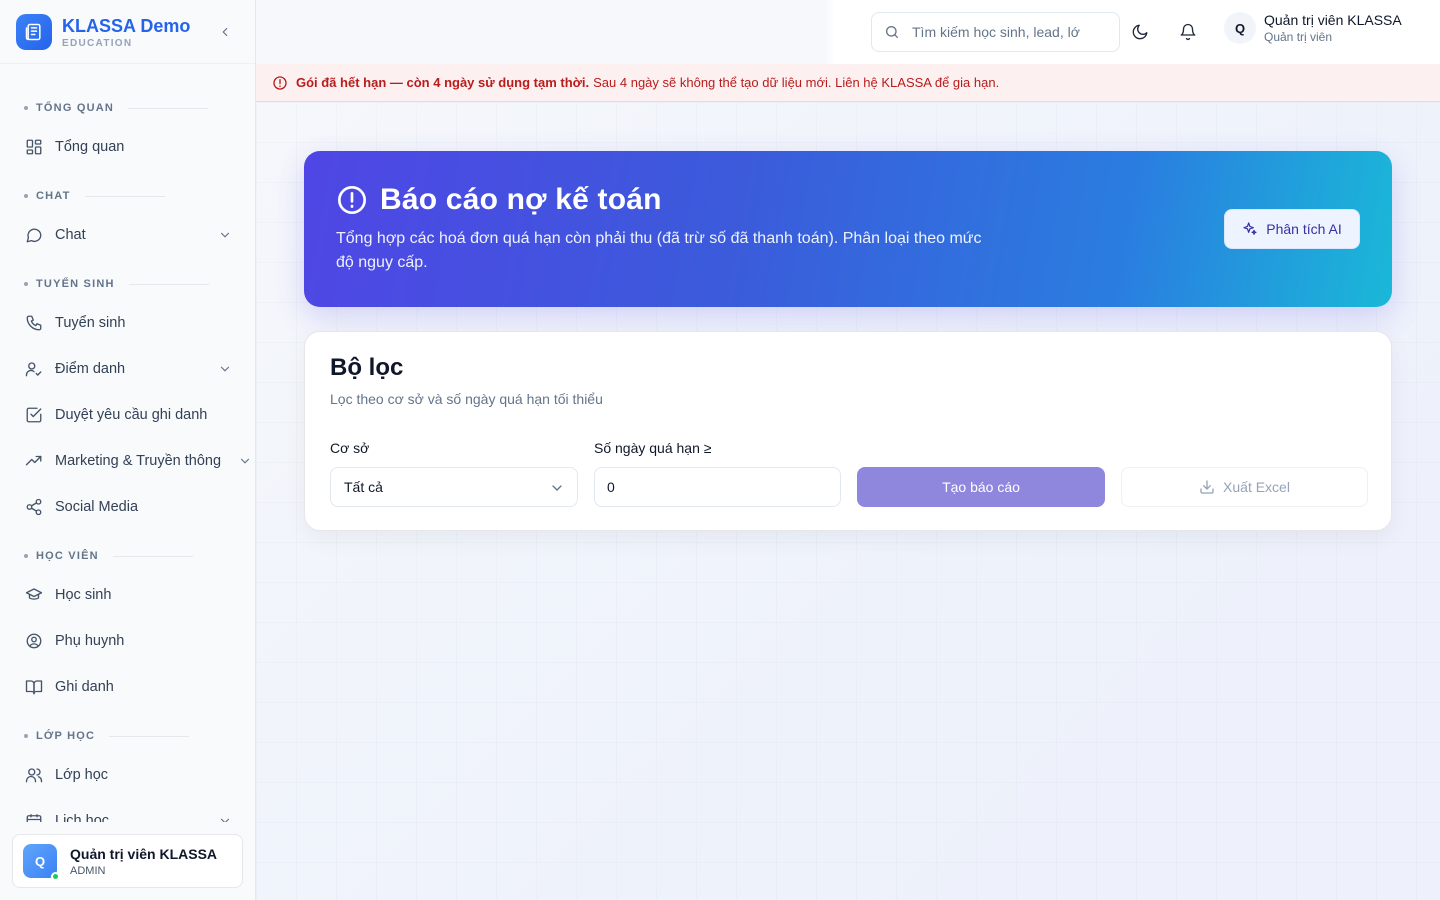 Image resolution: width=1440 pixels, height=900 pixels. What do you see at coordinates (34, 775) in the screenshot?
I see `users-icon` at bounding box center [34, 775].